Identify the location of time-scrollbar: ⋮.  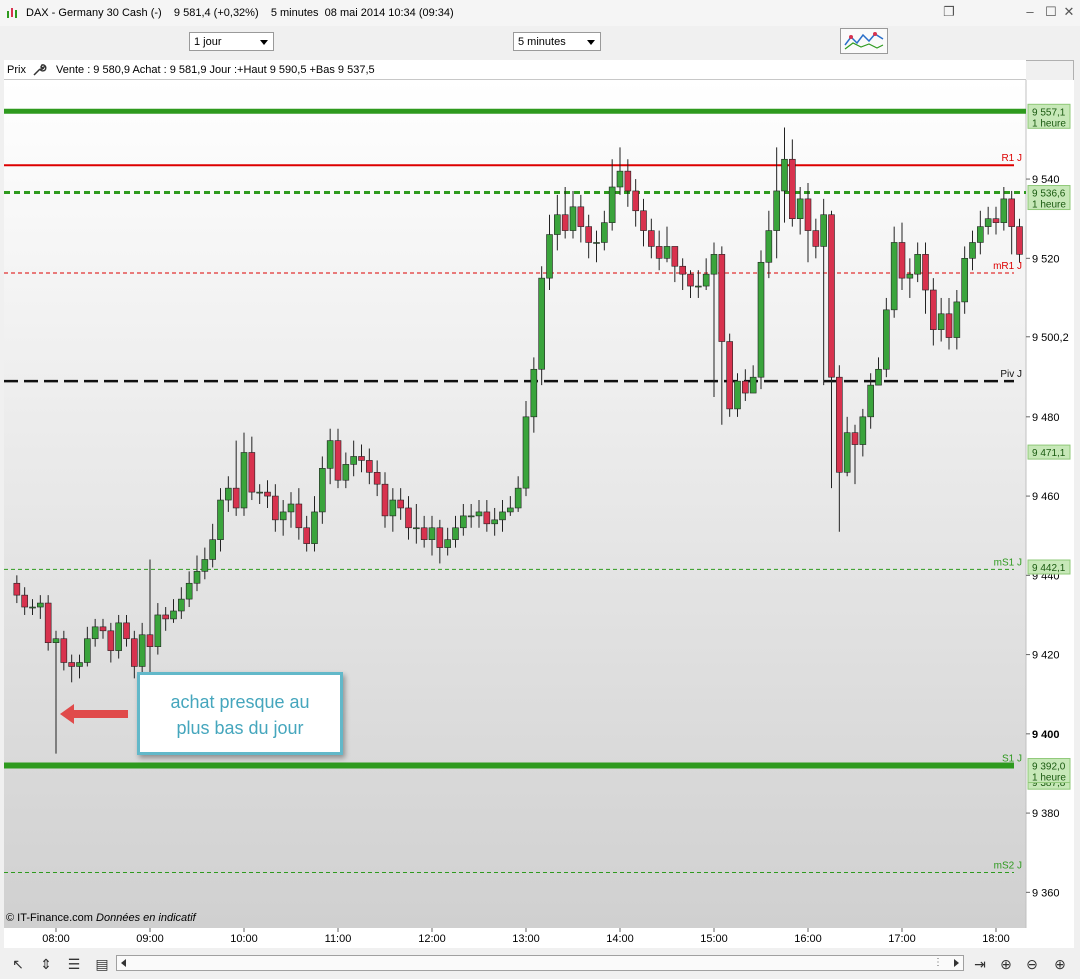
(540, 963).